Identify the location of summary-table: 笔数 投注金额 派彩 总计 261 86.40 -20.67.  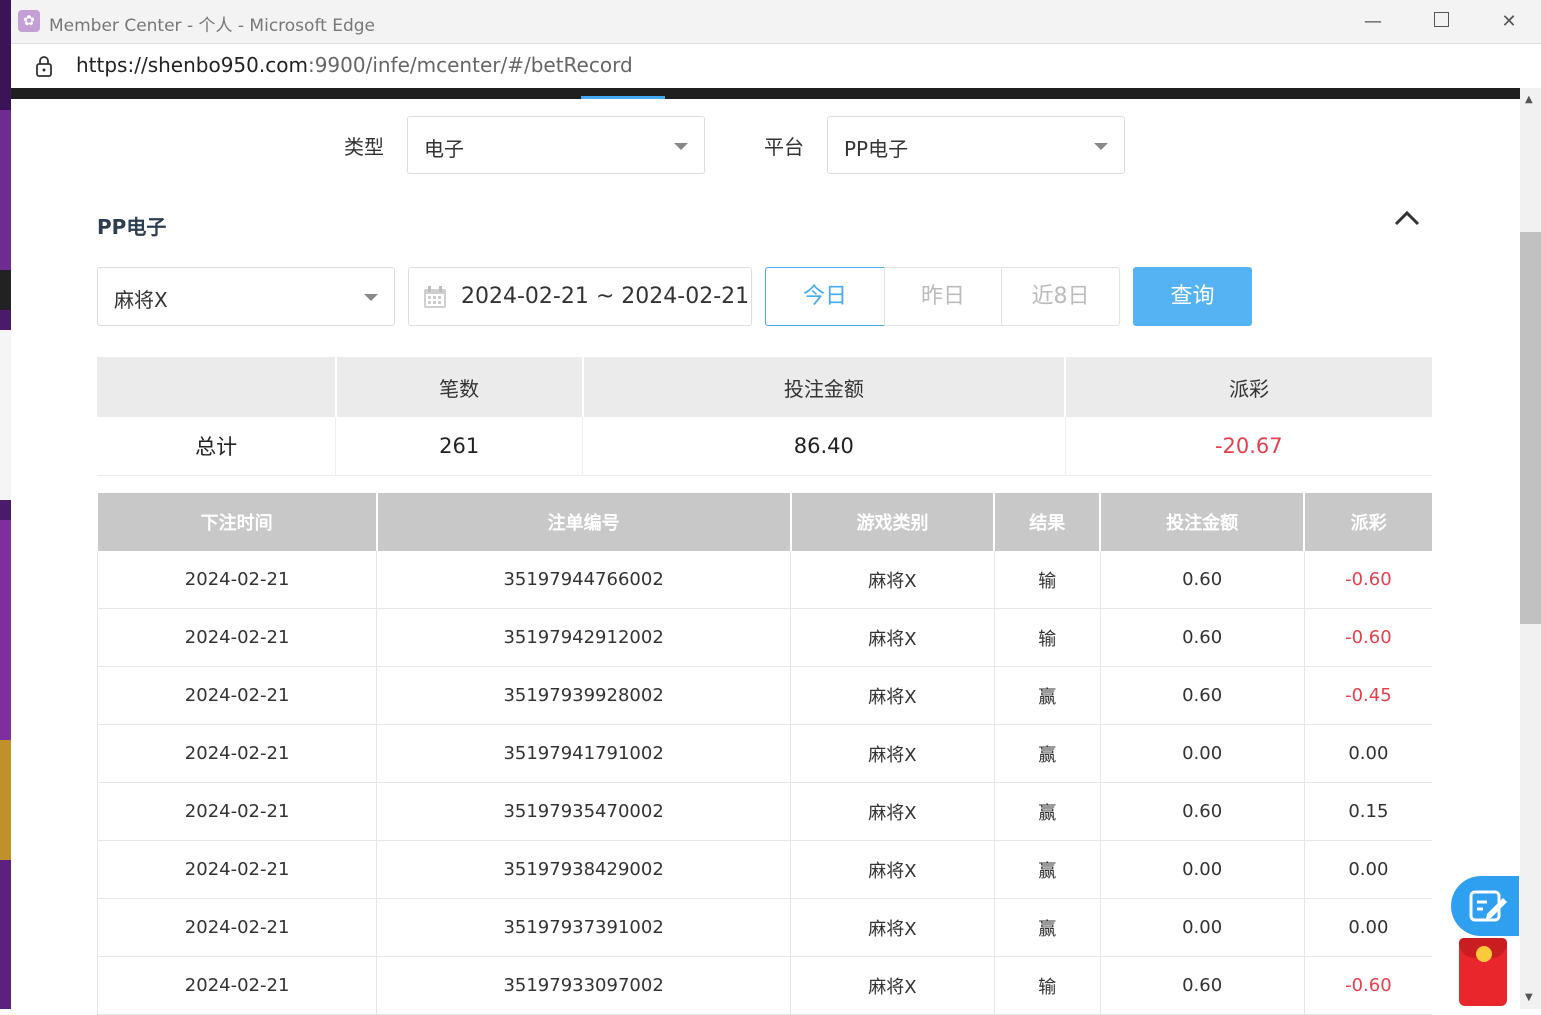
(764, 416).